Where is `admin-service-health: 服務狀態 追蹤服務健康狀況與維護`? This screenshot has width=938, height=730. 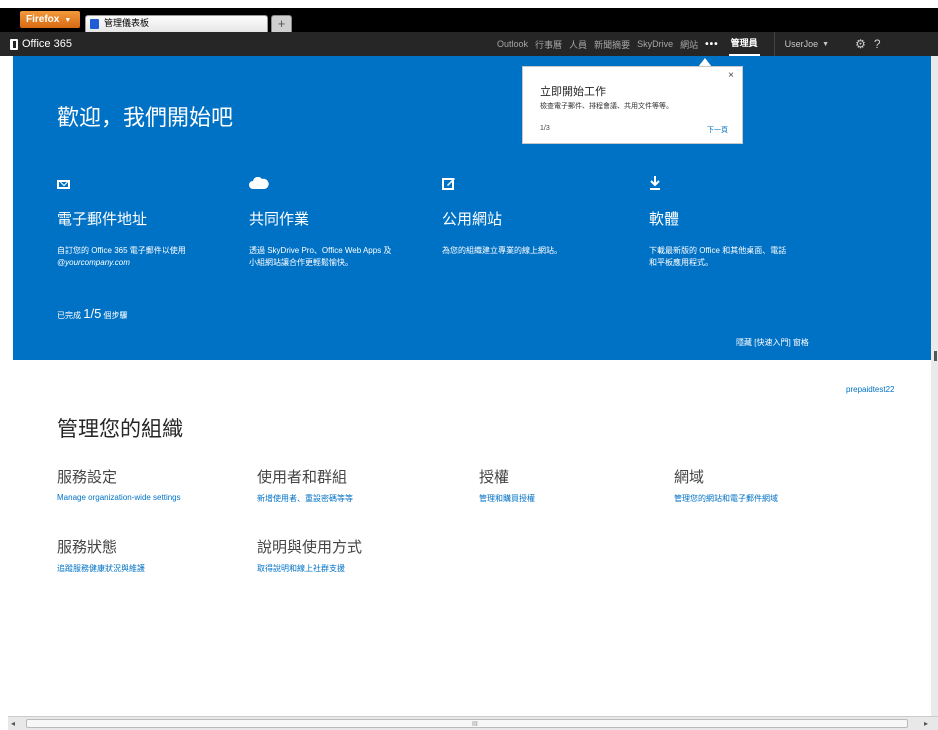
admin-service-health: 服務狀態 追蹤服務健康狀況與維護 is located at coordinates (101, 555).